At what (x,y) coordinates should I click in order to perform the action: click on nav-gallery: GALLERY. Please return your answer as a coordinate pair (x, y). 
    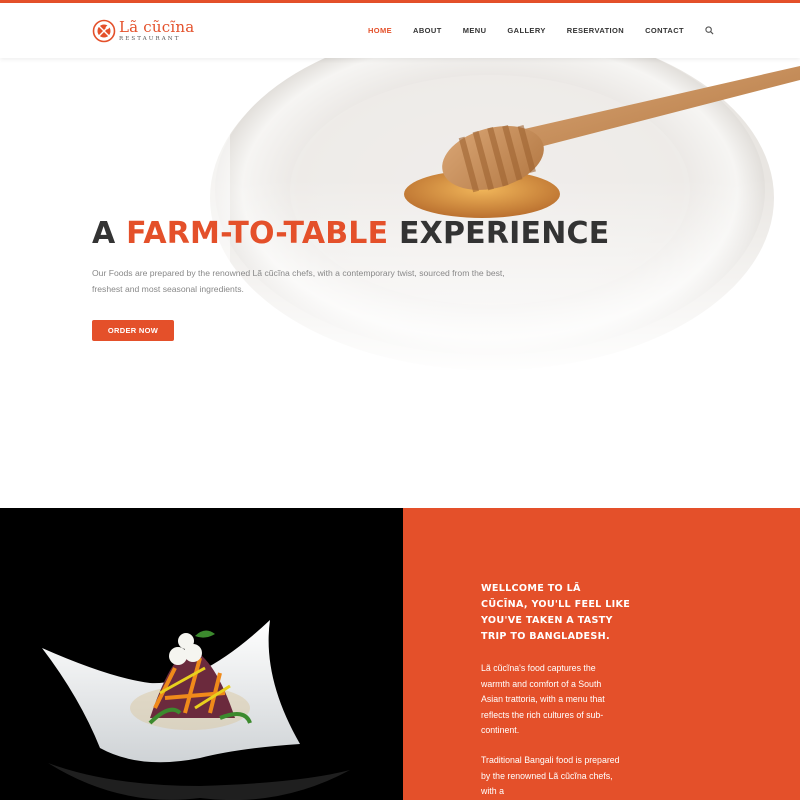
    Looking at the image, I should click on (526, 30).